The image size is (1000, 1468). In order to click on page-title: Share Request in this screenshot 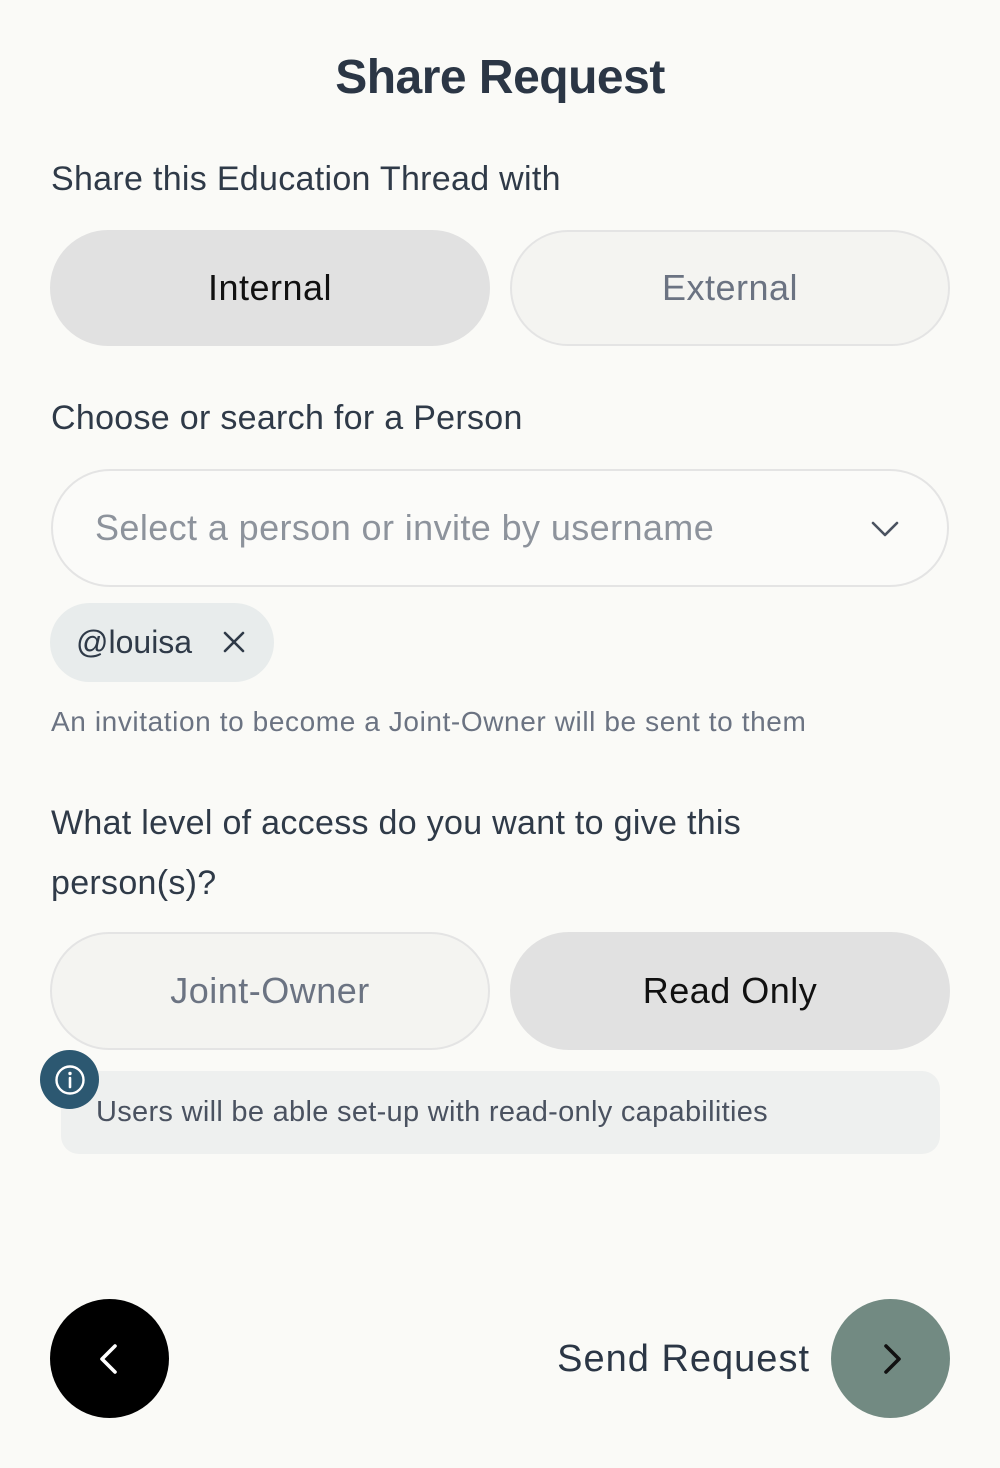, I will do `click(500, 77)`.